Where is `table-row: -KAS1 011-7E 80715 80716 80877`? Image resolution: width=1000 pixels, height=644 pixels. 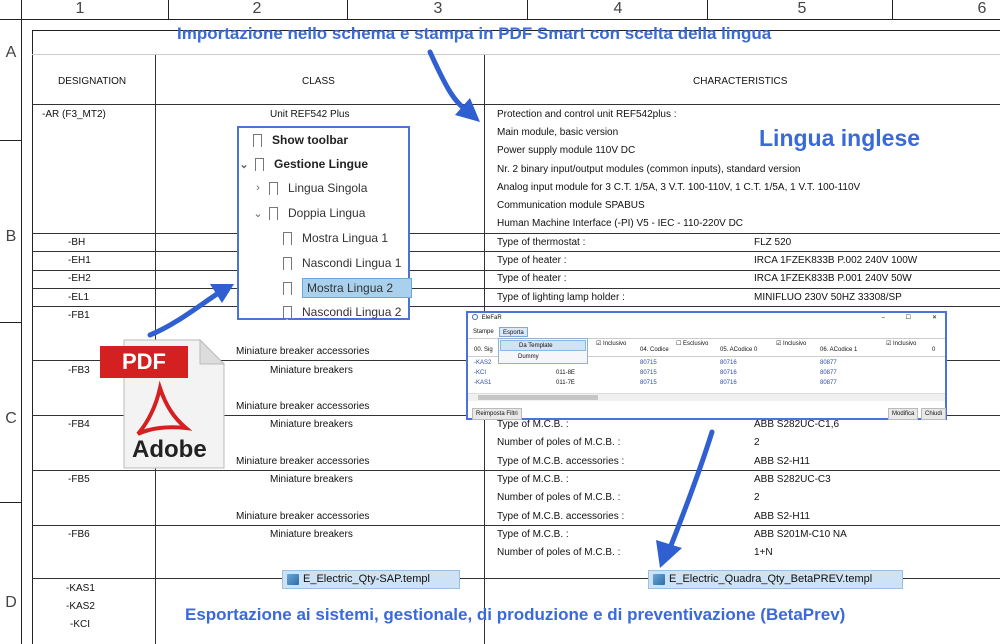 table-row: -KAS1 011-7E 80715 80716 80877 is located at coordinates (706, 383).